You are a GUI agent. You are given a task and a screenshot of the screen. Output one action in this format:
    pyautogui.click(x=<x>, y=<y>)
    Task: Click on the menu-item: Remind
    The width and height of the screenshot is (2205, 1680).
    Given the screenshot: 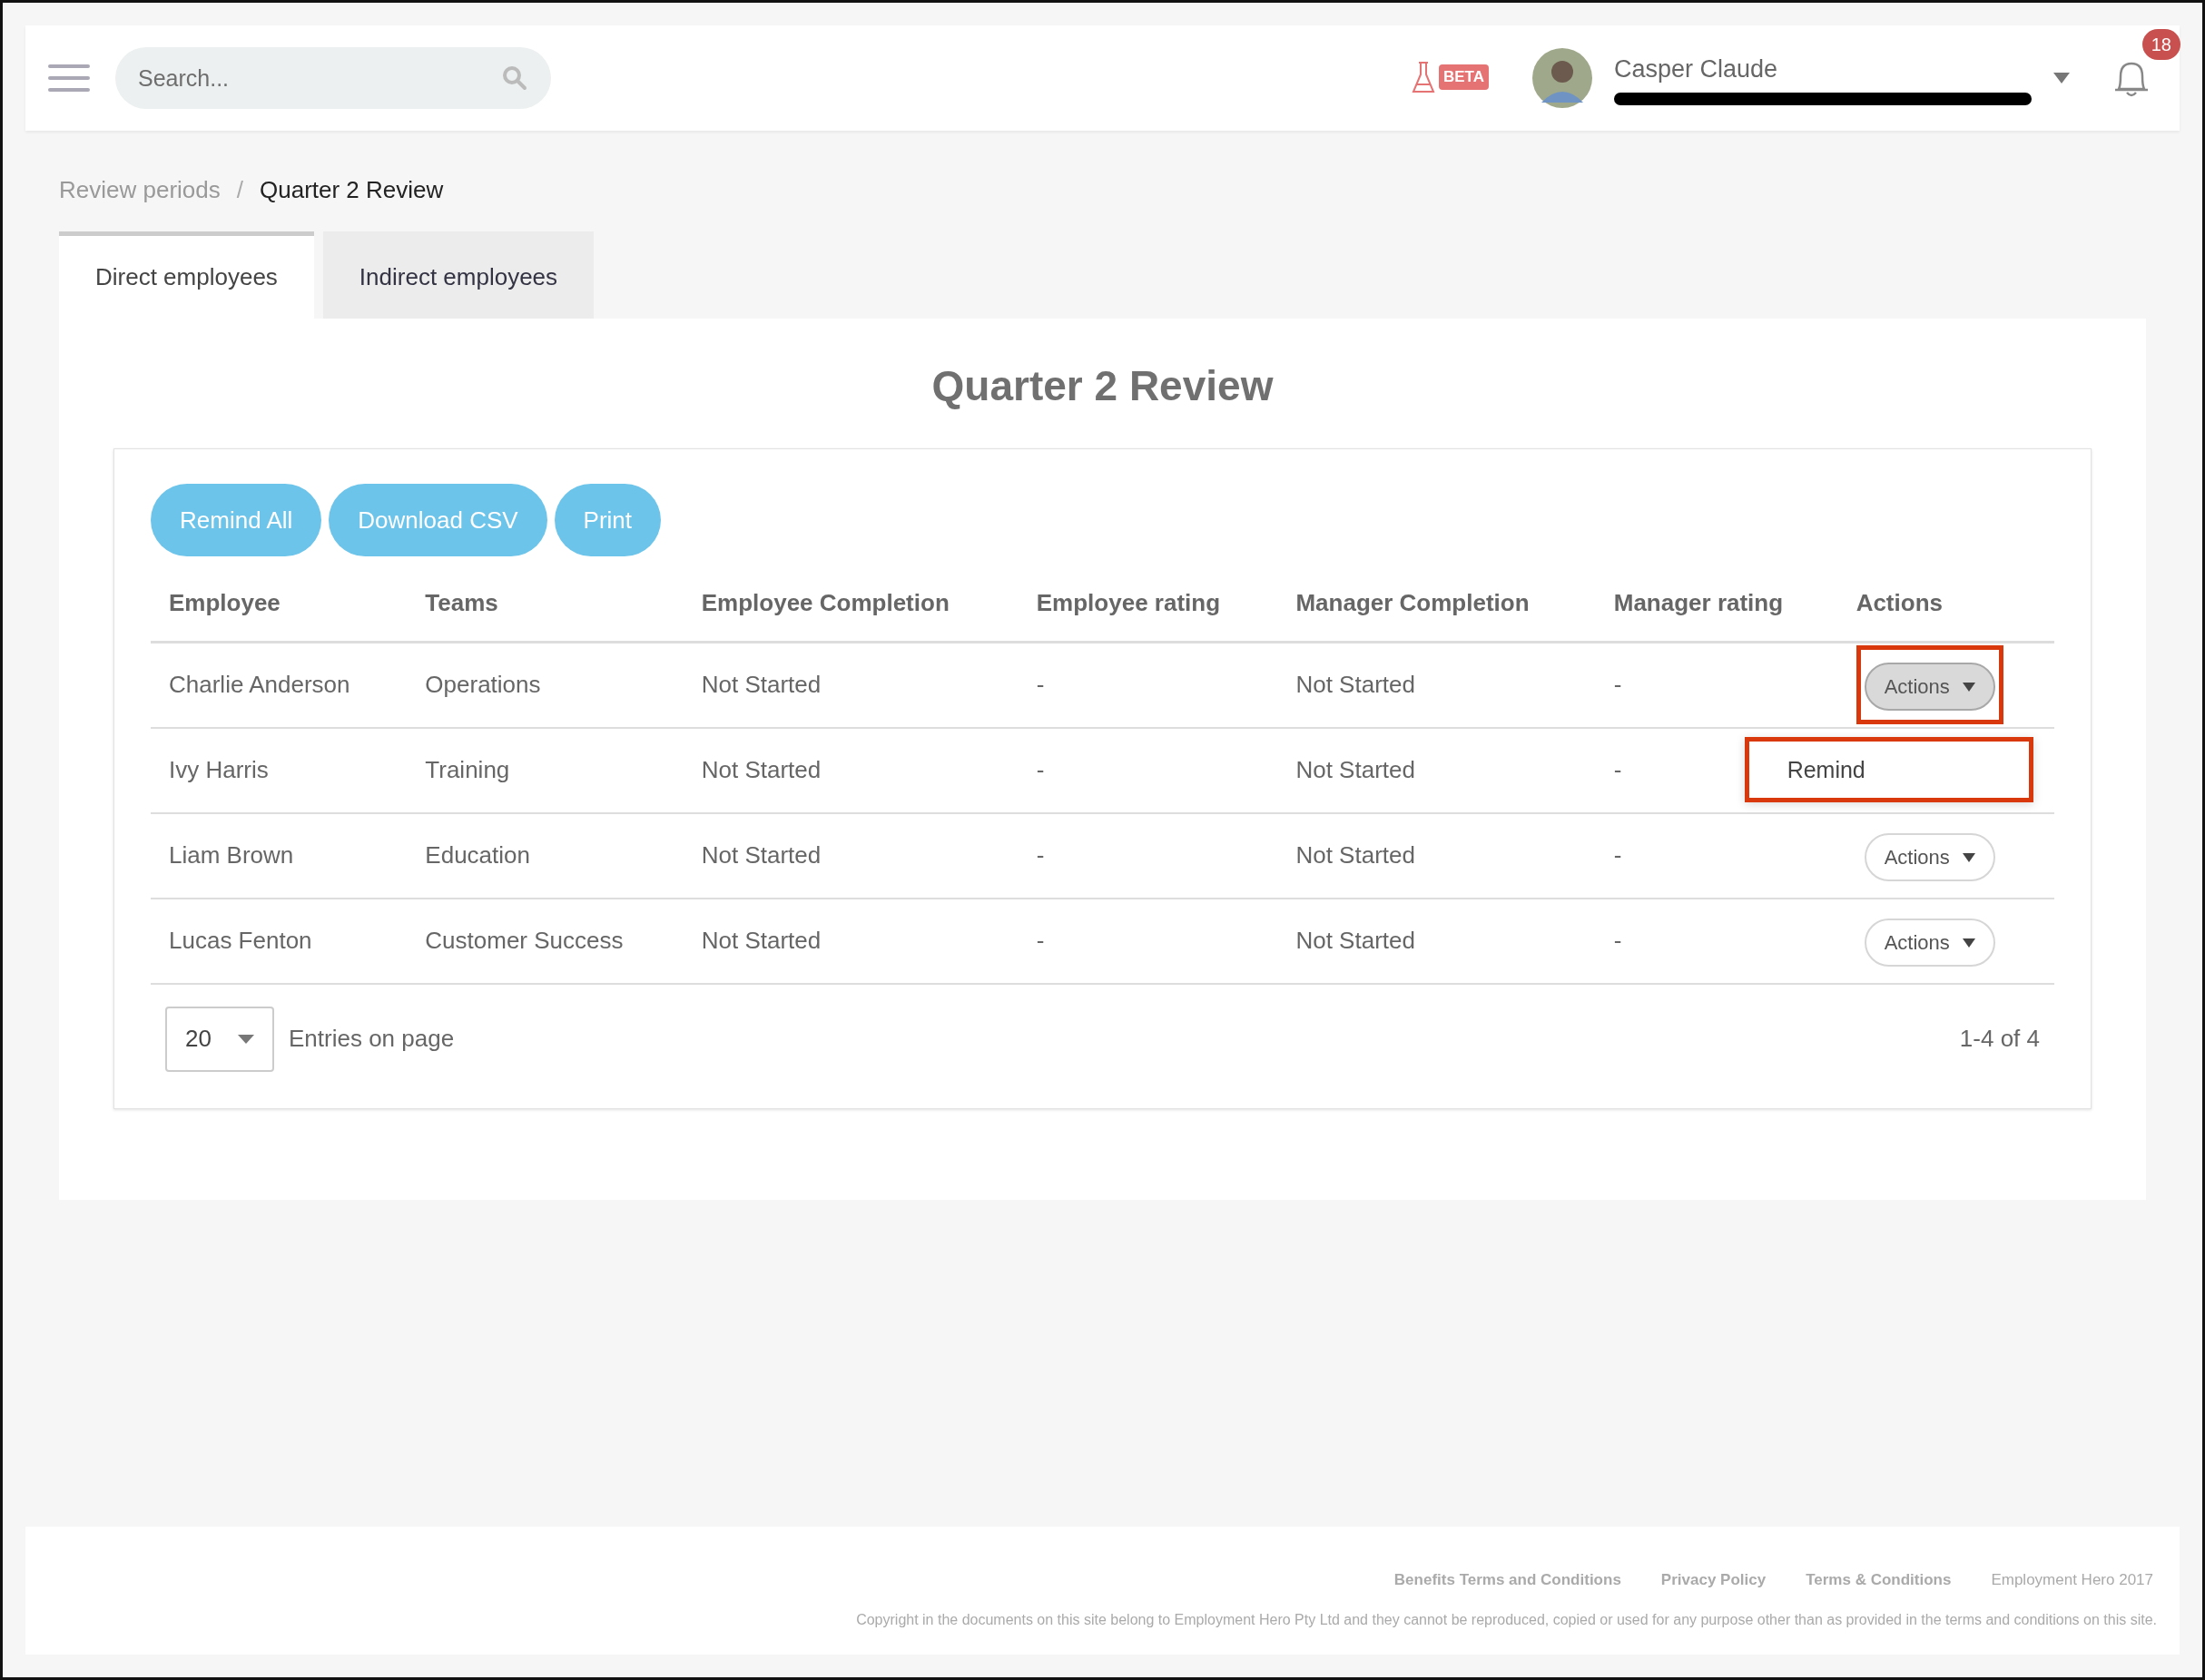 What is the action you would take?
    pyautogui.click(x=1888, y=770)
    